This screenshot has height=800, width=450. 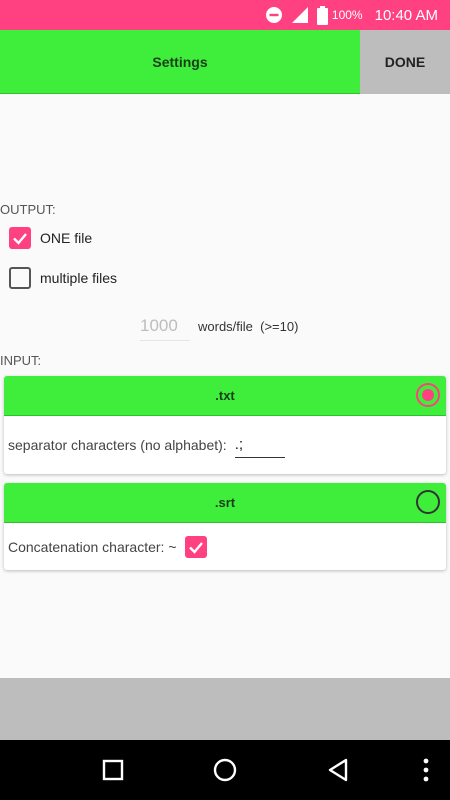 I want to click on multiple-files-checkbox, so click(x=20, y=278).